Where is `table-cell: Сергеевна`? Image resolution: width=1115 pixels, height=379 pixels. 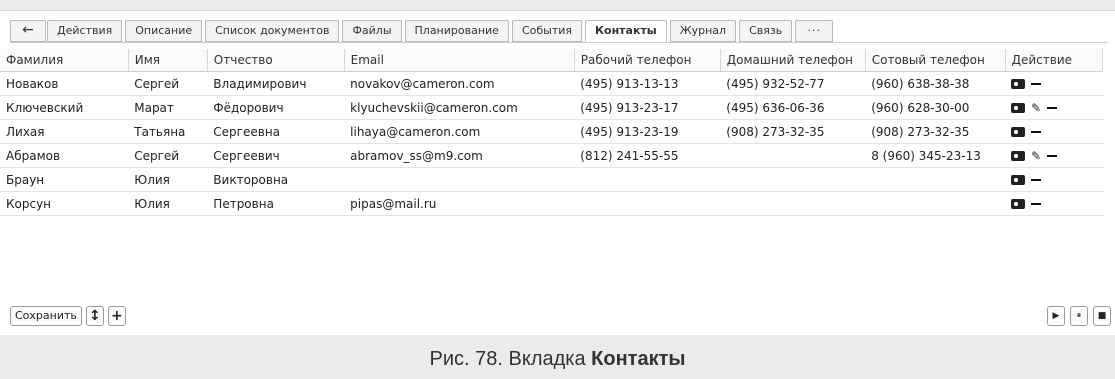 table-cell: Сергеевна is located at coordinates (276, 131).